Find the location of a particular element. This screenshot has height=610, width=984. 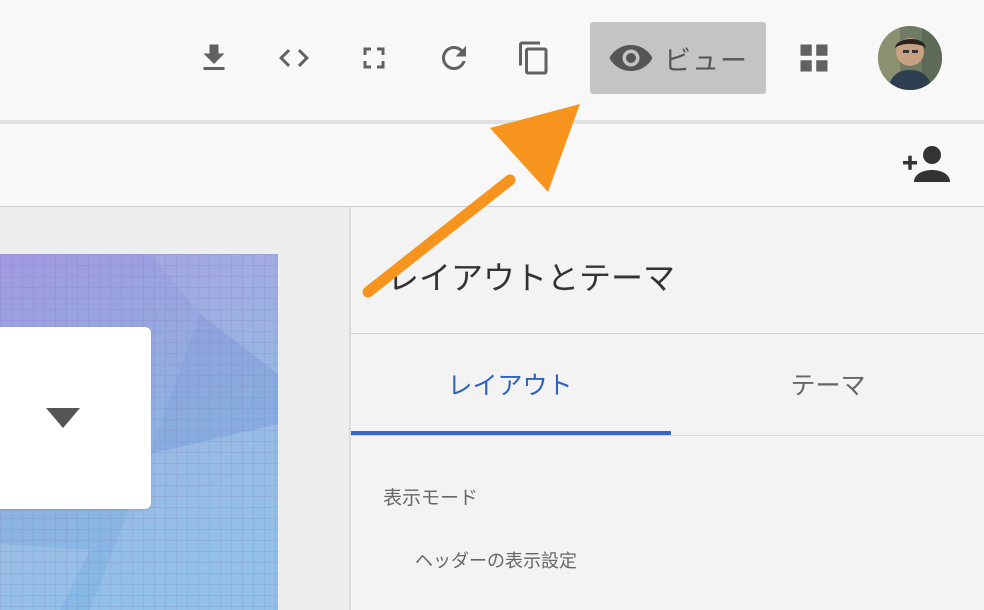

view-button: ビュー is located at coordinates (678, 58).